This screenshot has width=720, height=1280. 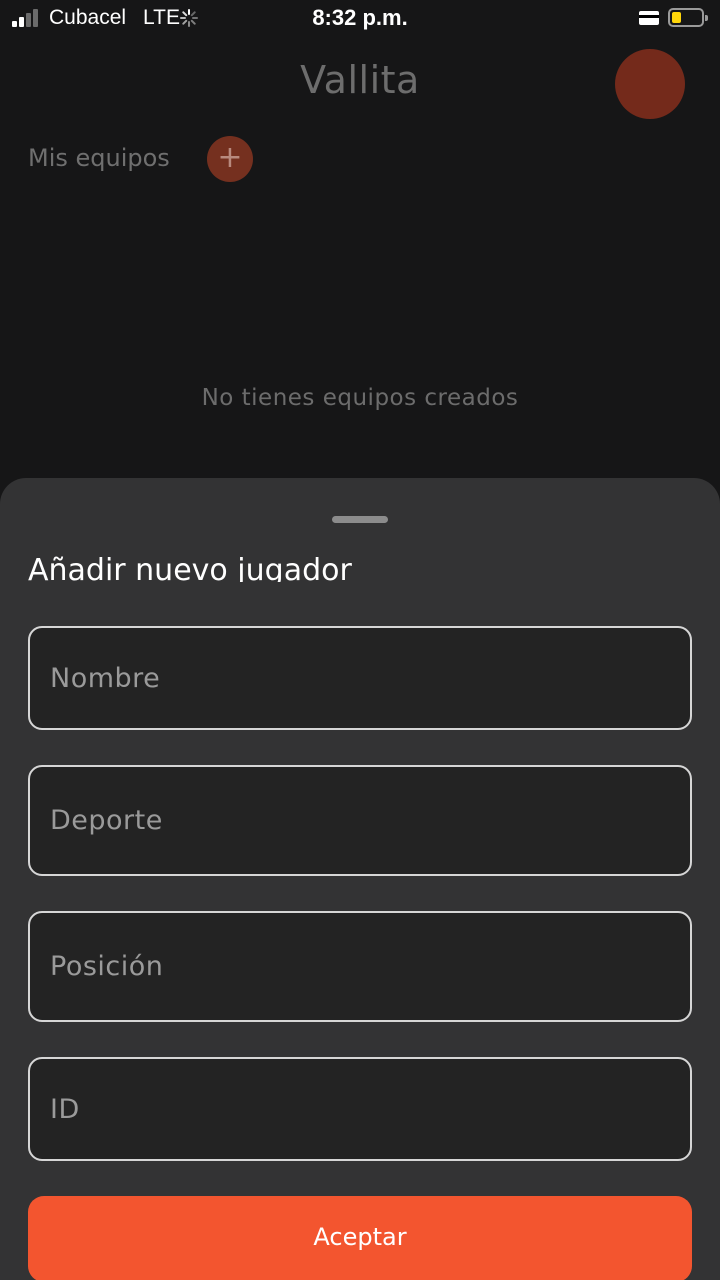 What do you see at coordinates (360, 398) in the screenshot?
I see `empty-teams-message: No tienes equipos creados` at bounding box center [360, 398].